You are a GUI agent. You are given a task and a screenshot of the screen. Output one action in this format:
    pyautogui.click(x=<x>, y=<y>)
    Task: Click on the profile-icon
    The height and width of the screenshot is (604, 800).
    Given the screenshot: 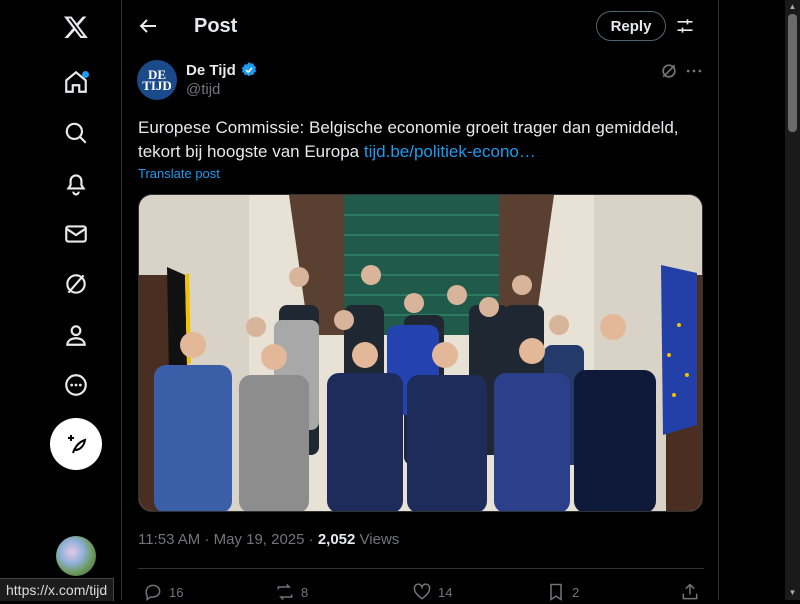 What is the action you would take?
    pyautogui.click(x=76, y=335)
    